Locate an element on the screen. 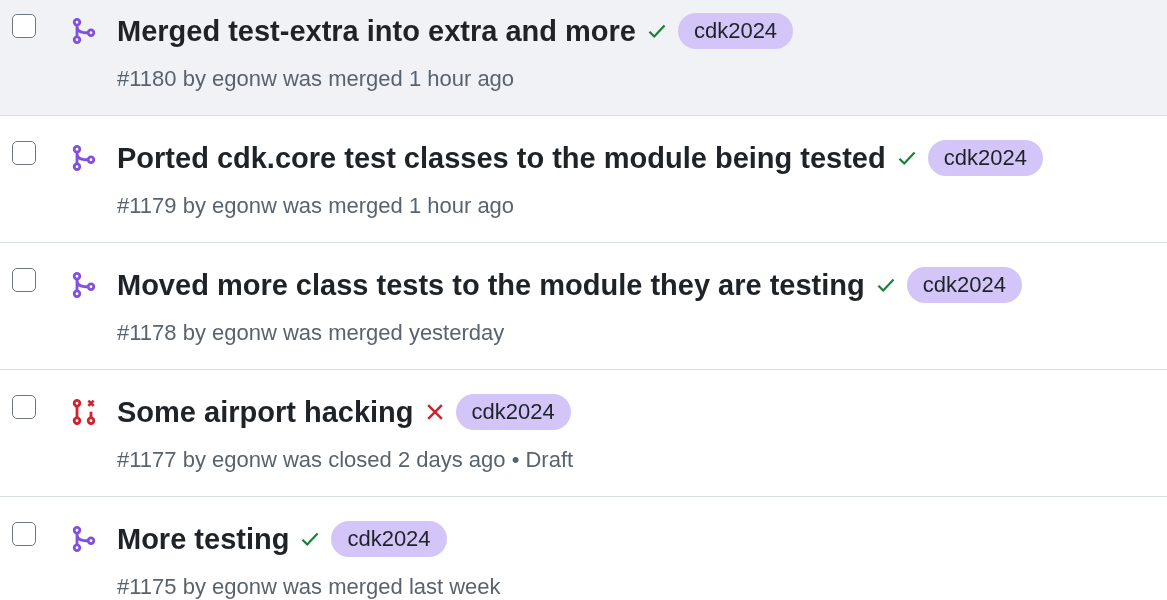 The width and height of the screenshot is (1167, 600). pull-request-title: Merged test-extra into extra and more is located at coordinates (376, 31).